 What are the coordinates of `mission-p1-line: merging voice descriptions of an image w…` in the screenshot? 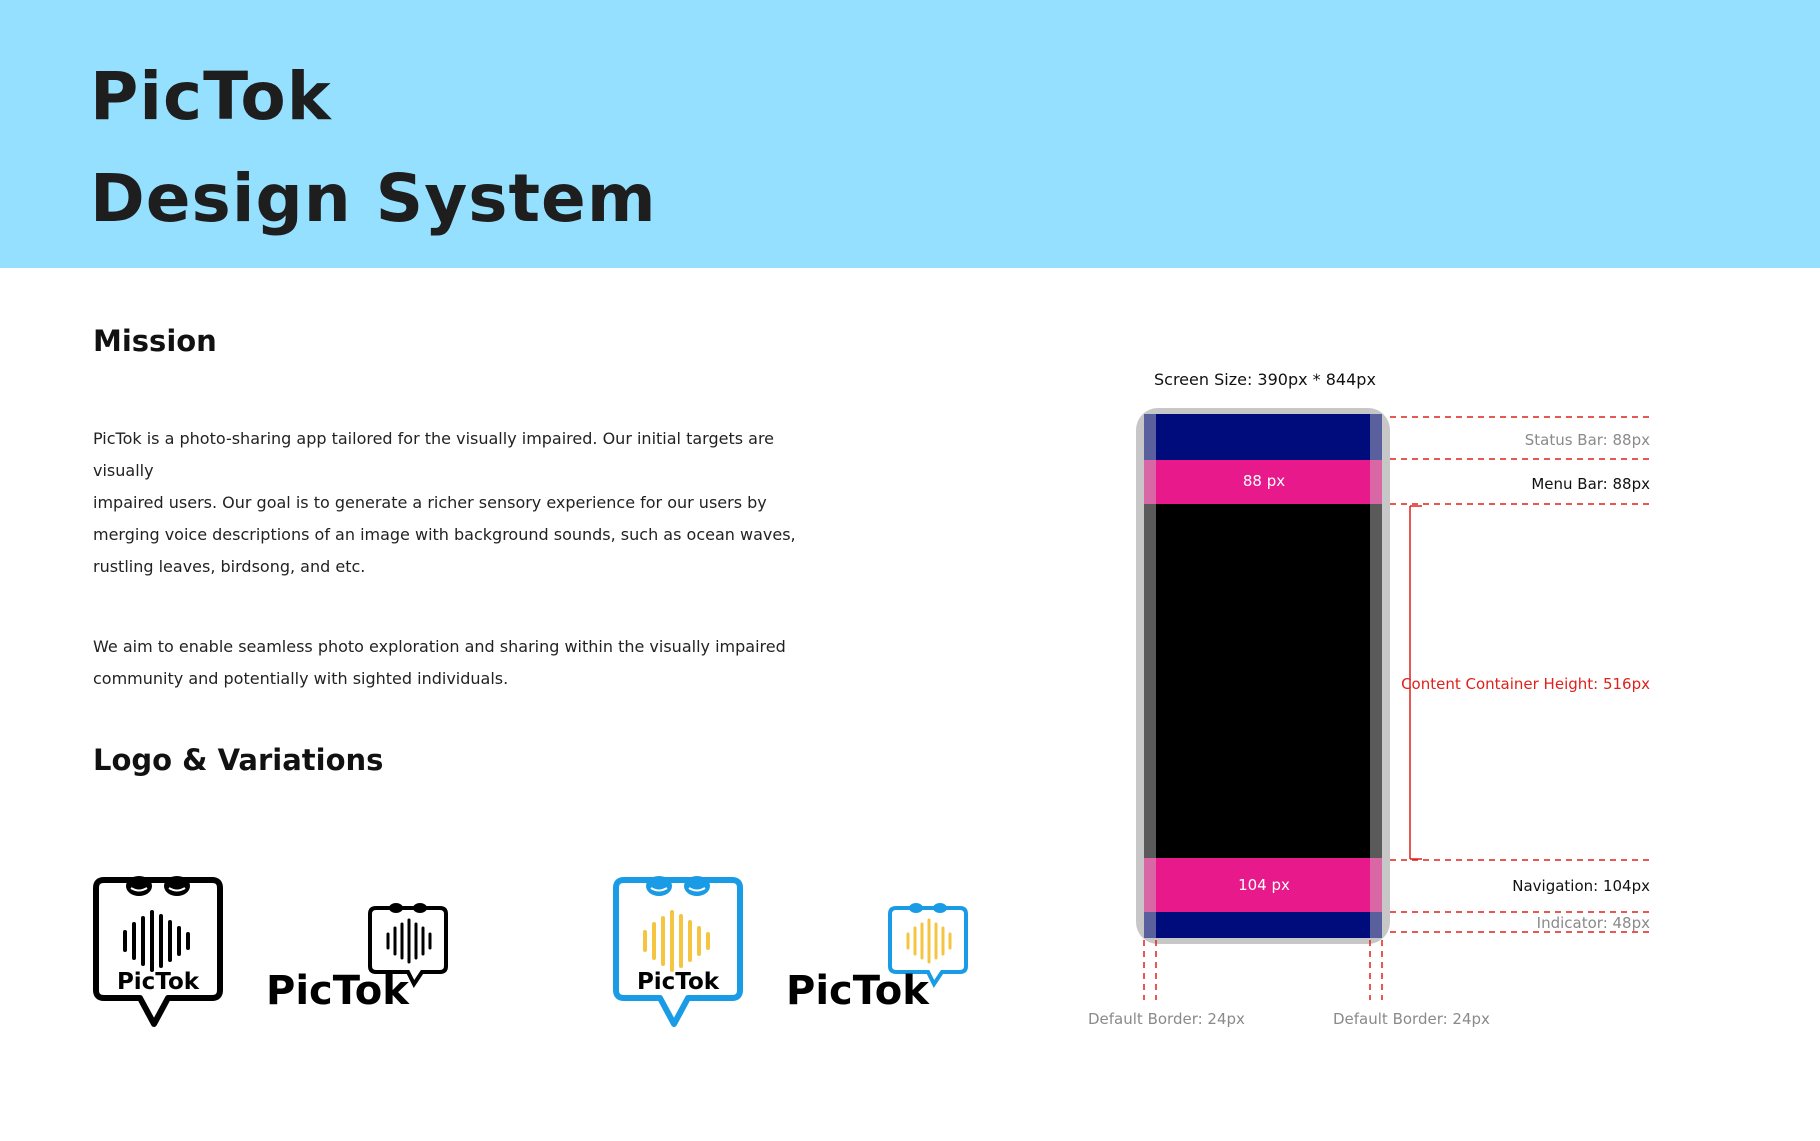 It's located at (444, 534).